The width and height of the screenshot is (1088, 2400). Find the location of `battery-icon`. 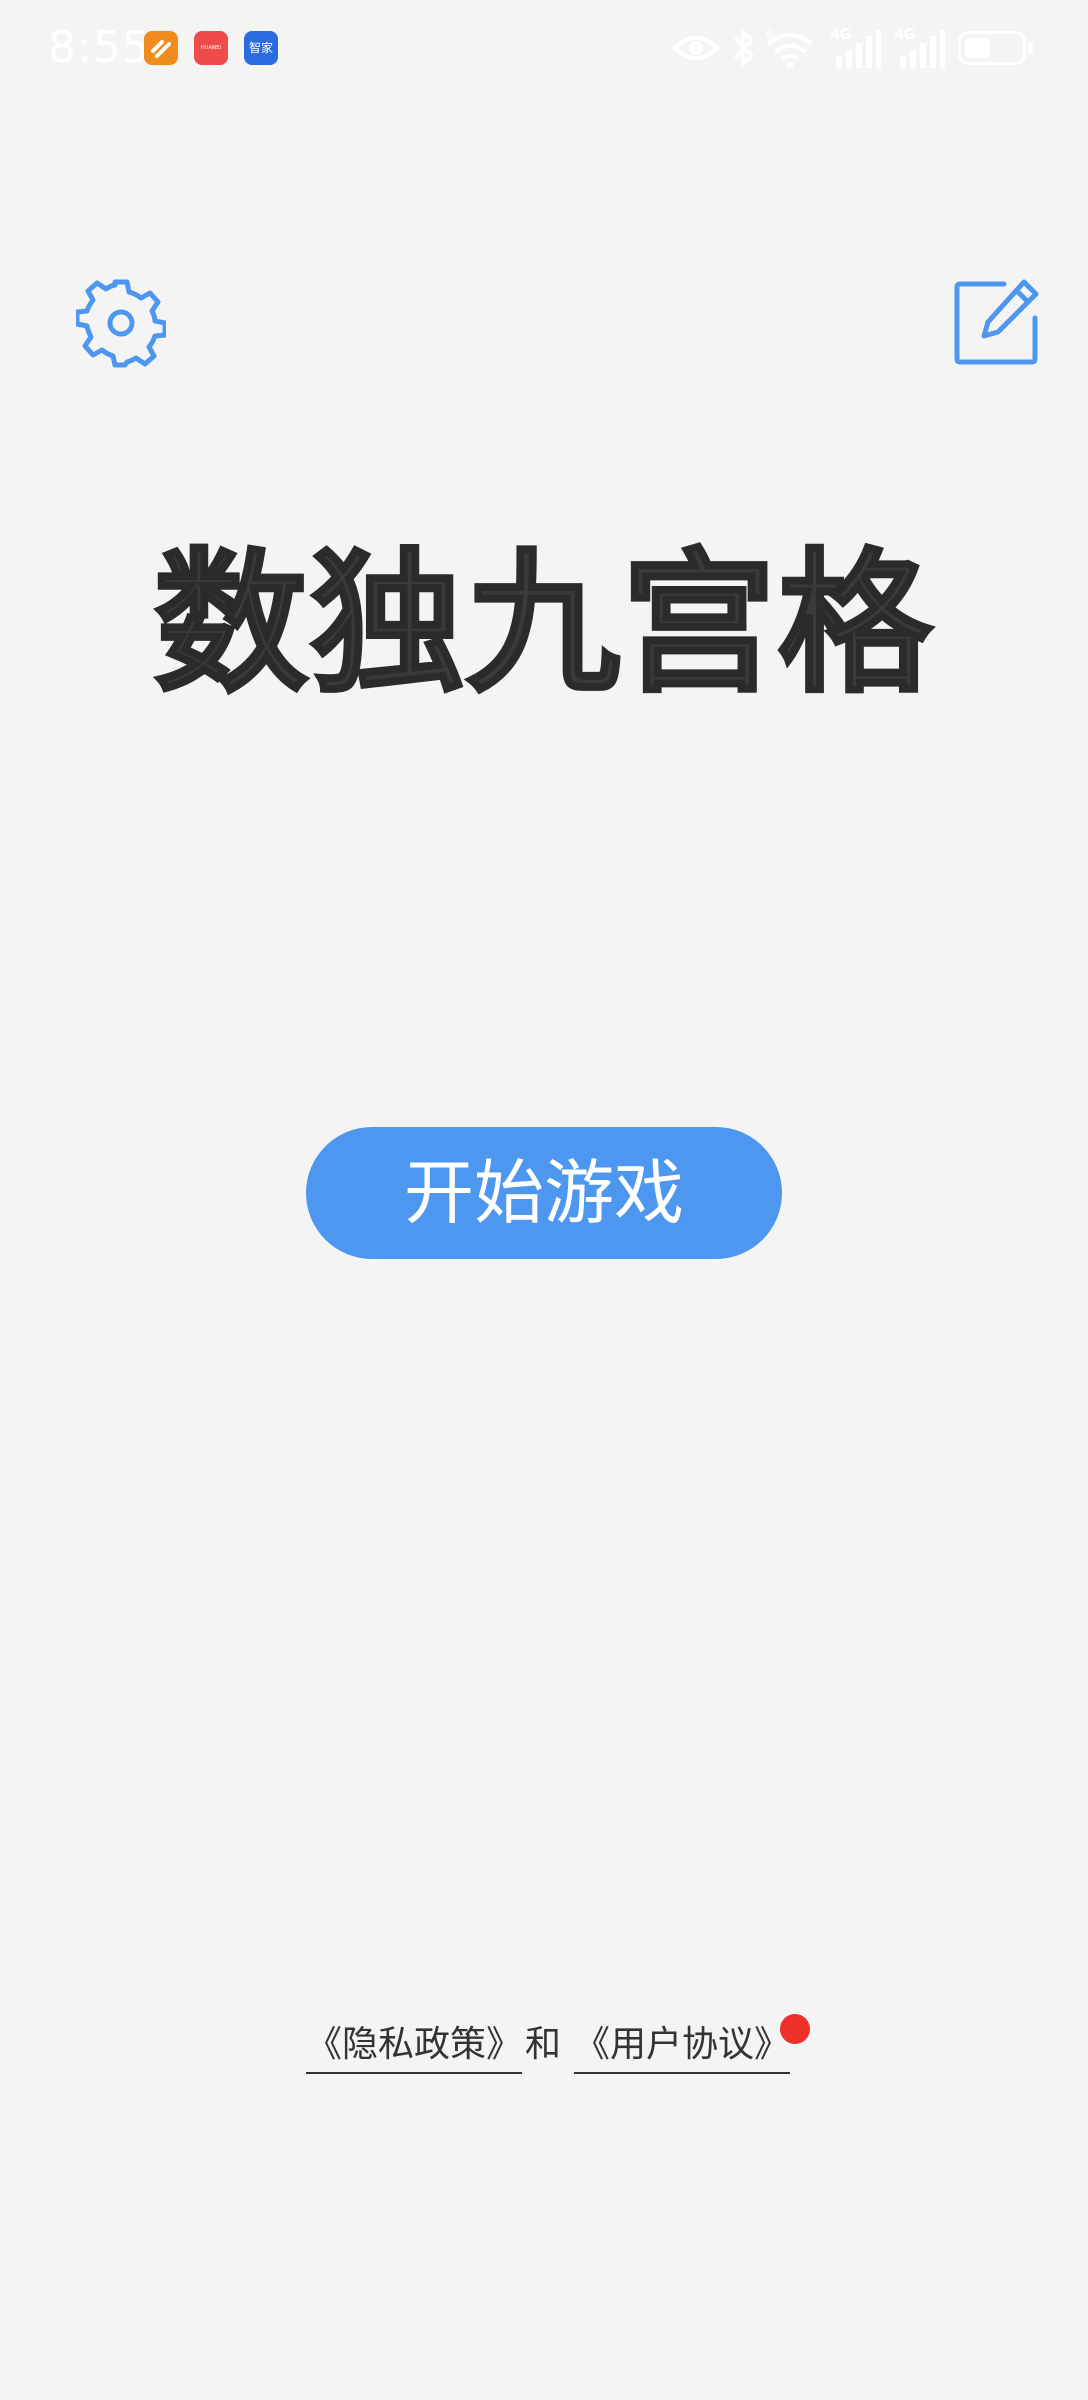

battery-icon is located at coordinates (992, 48).